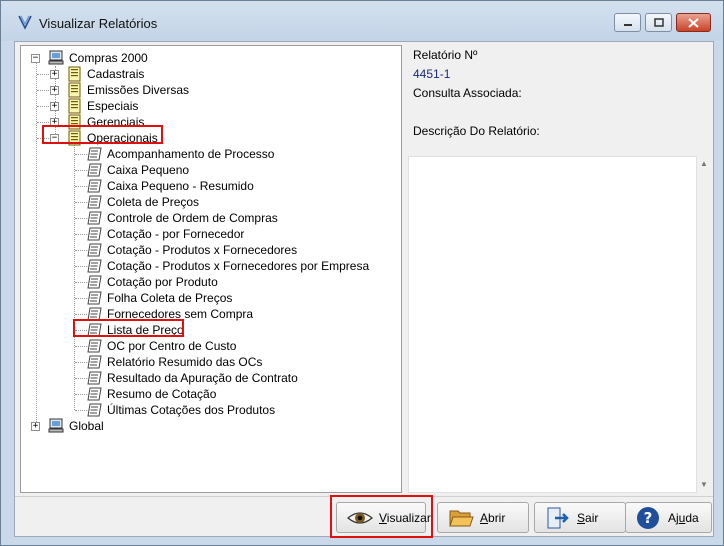  Describe the element at coordinates (138, 90) in the screenshot. I see `tree-node-label: Emissões Diversas` at that location.